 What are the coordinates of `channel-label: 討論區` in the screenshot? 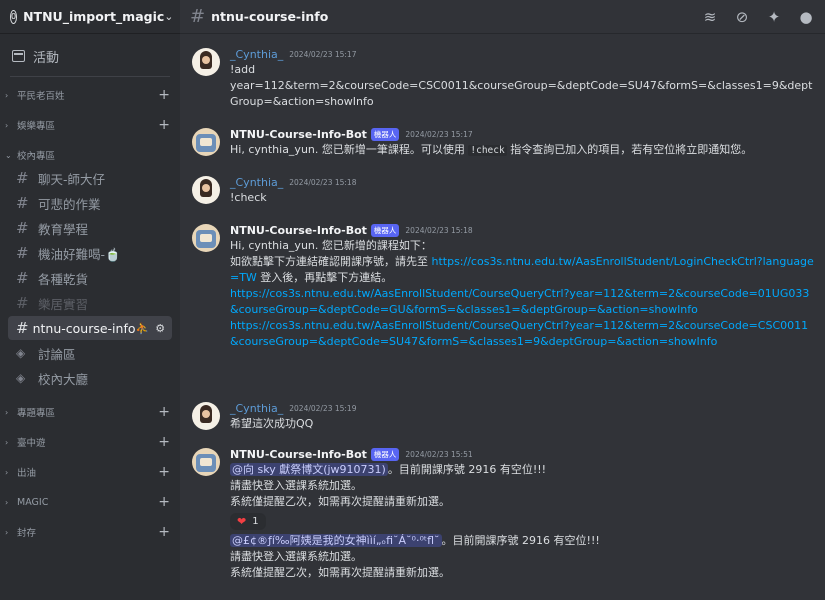 It's located at (57, 354).